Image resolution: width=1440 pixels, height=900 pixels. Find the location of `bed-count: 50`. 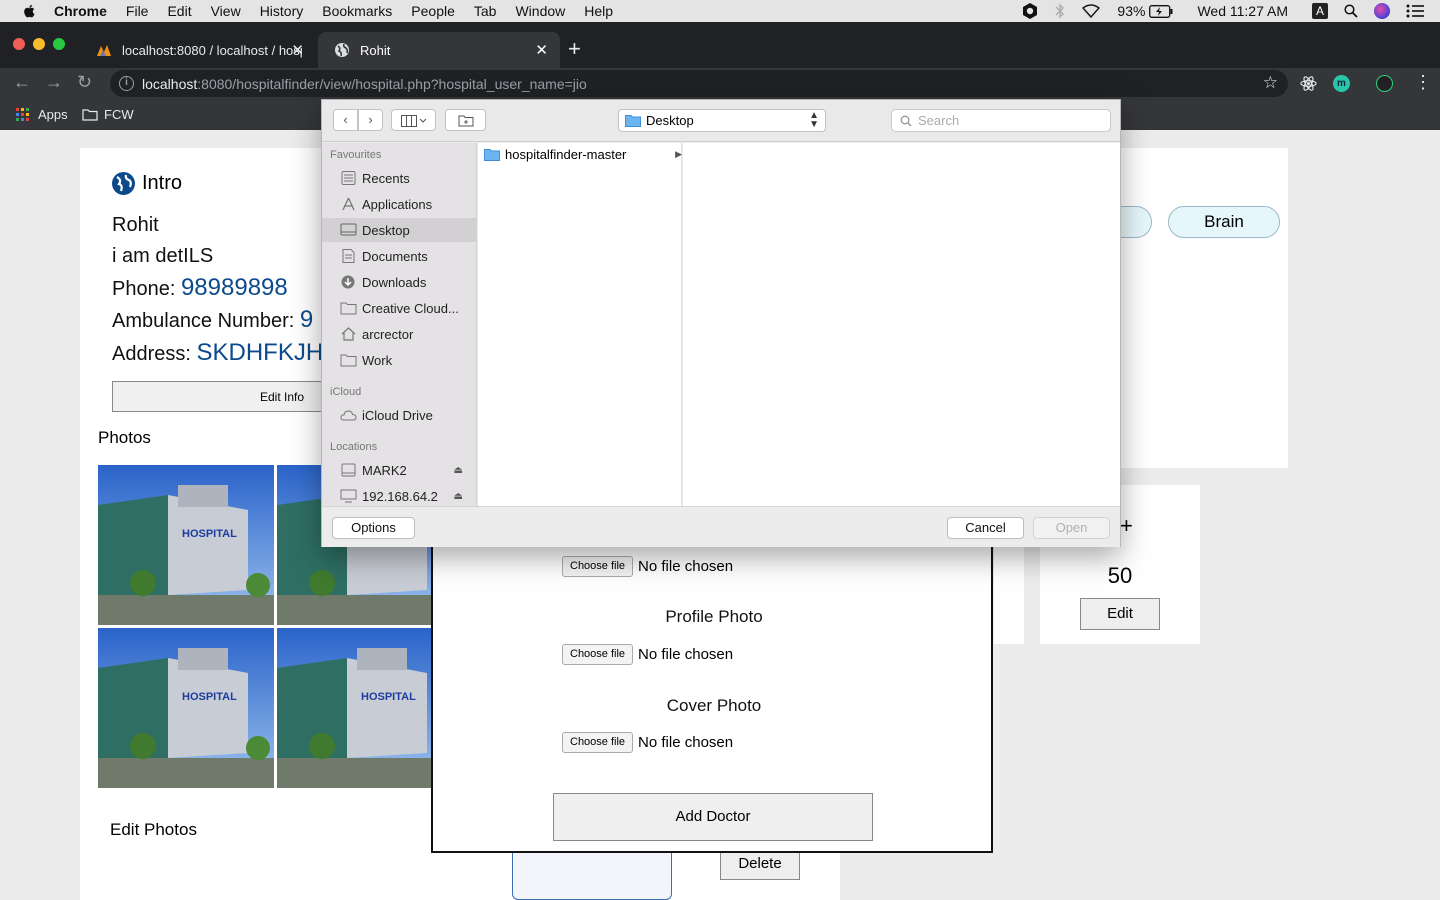

bed-count: 50 is located at coordinates (1120, 575).